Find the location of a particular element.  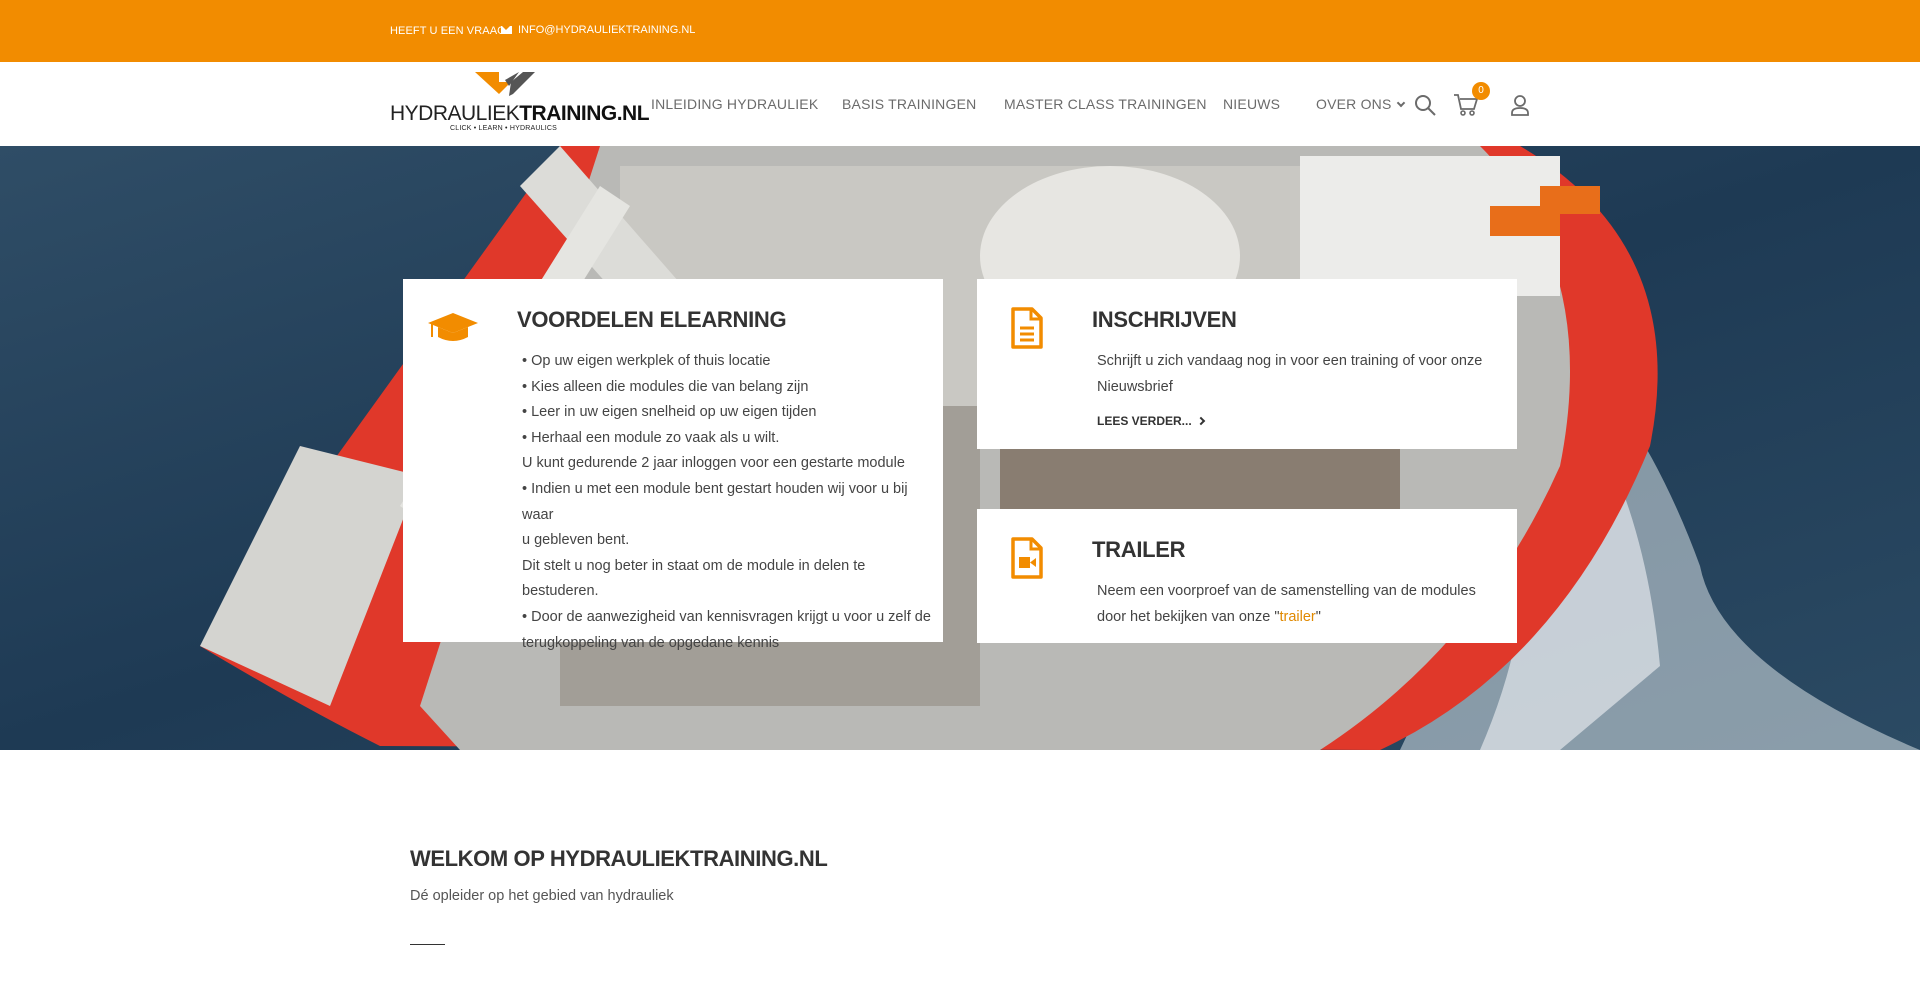

video-file-icon is located at coordinates (1027, 558).